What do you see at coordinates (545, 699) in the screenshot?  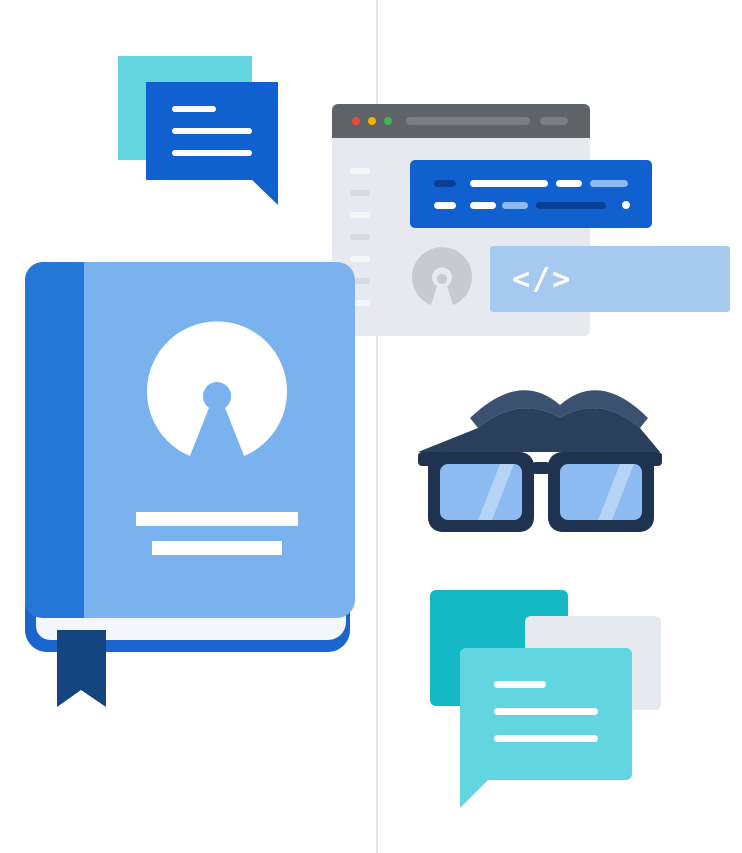 I see `chat-bubbles-bottom-icon` at bounding box center [545, 699].